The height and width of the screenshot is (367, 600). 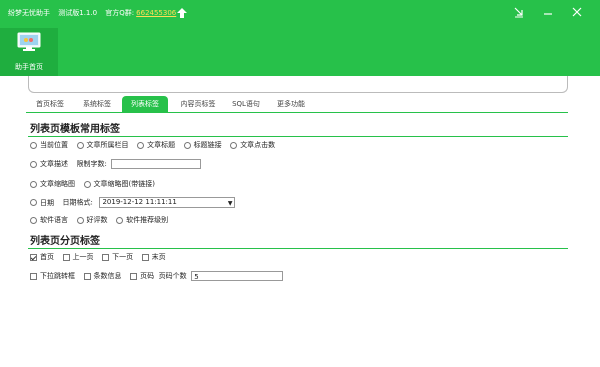 What do you see at coordinates (91, 164) in the screenshot?
I see `limit-chars-label: 限制字数:` at bounding box center [91, 164].